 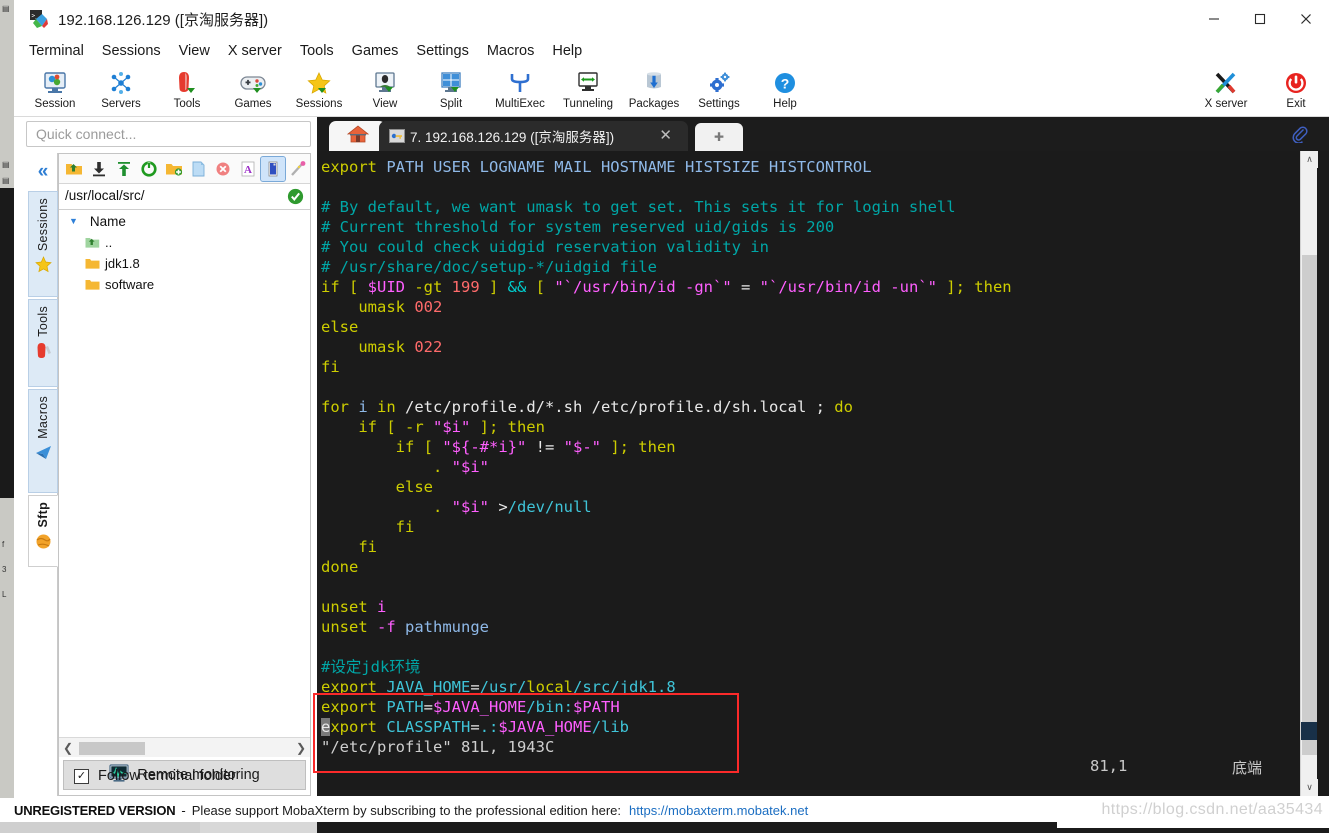 What do you see at coordinates (255, 51) in the screenshot?
I see `menu-x-server: X server` at bounding box center [255, 51].